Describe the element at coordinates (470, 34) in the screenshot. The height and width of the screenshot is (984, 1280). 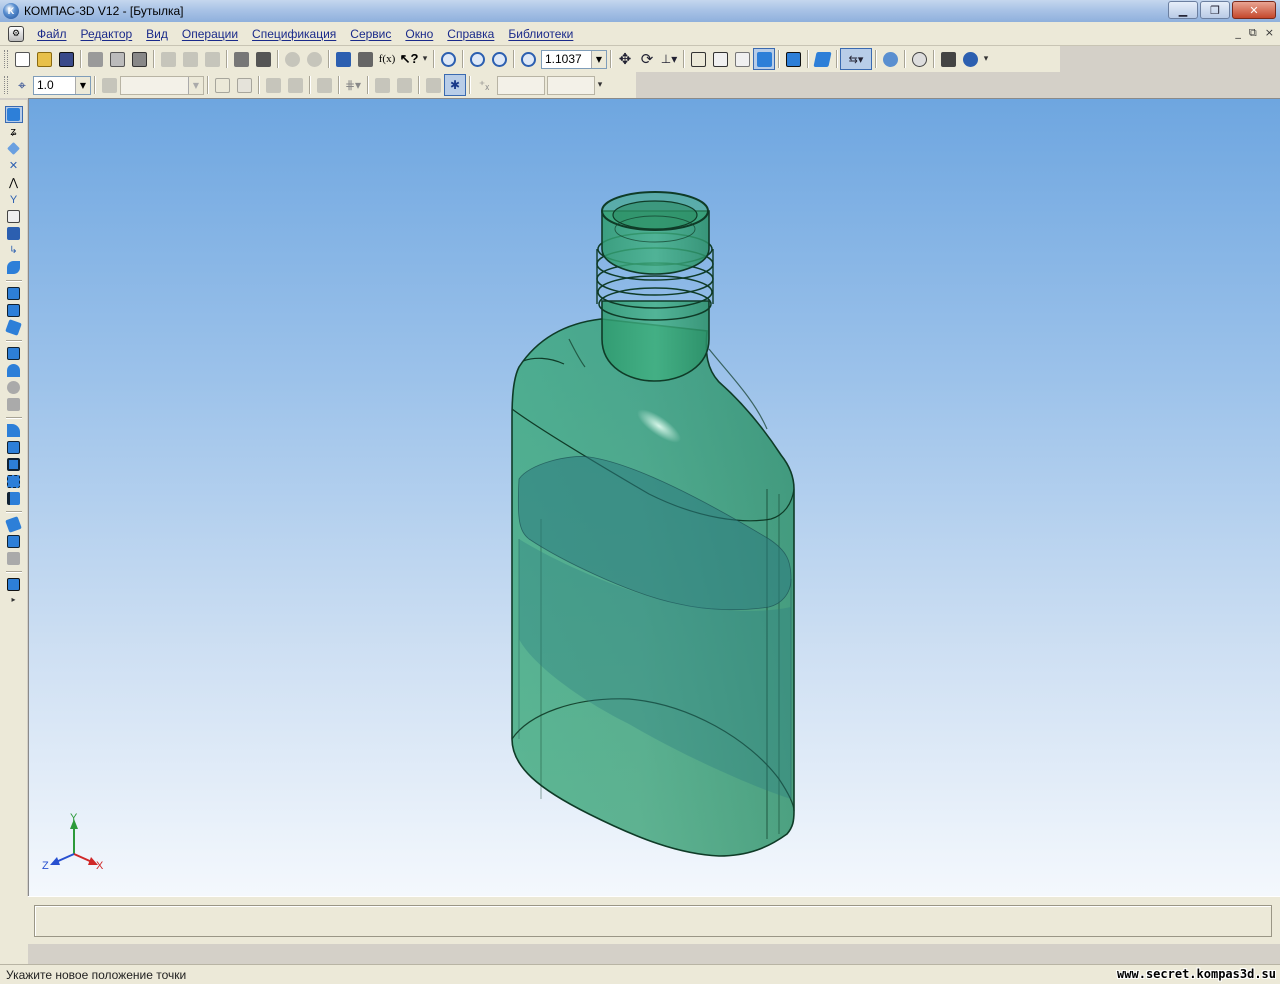
I see `menu-help: Справка` at that location.